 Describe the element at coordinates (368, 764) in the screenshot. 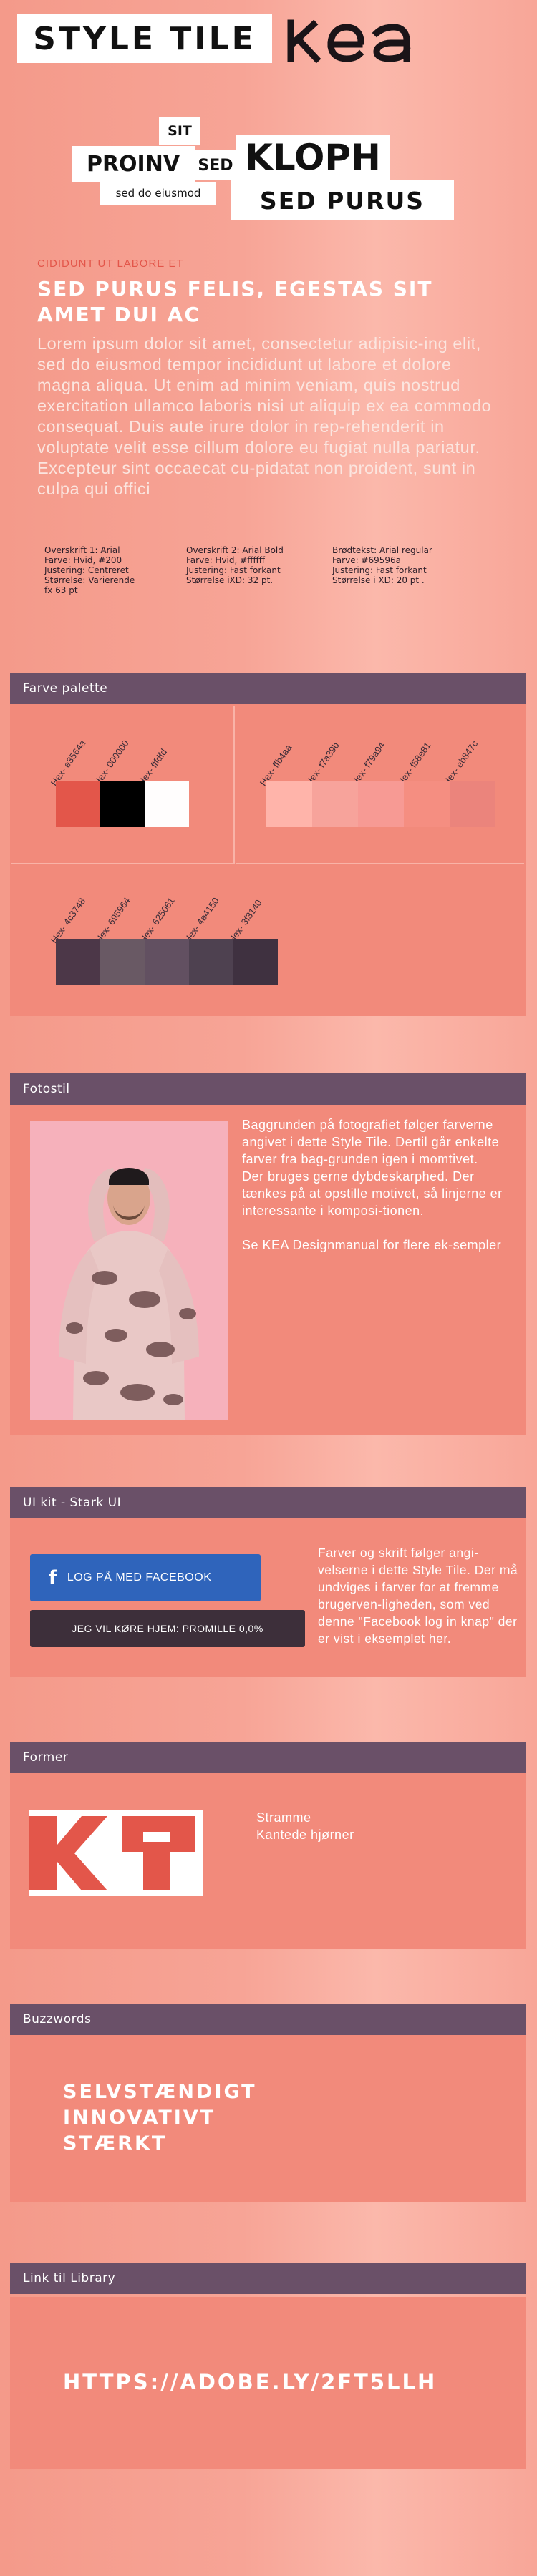

I see `hex-label: Hex- f79a94` at that location.